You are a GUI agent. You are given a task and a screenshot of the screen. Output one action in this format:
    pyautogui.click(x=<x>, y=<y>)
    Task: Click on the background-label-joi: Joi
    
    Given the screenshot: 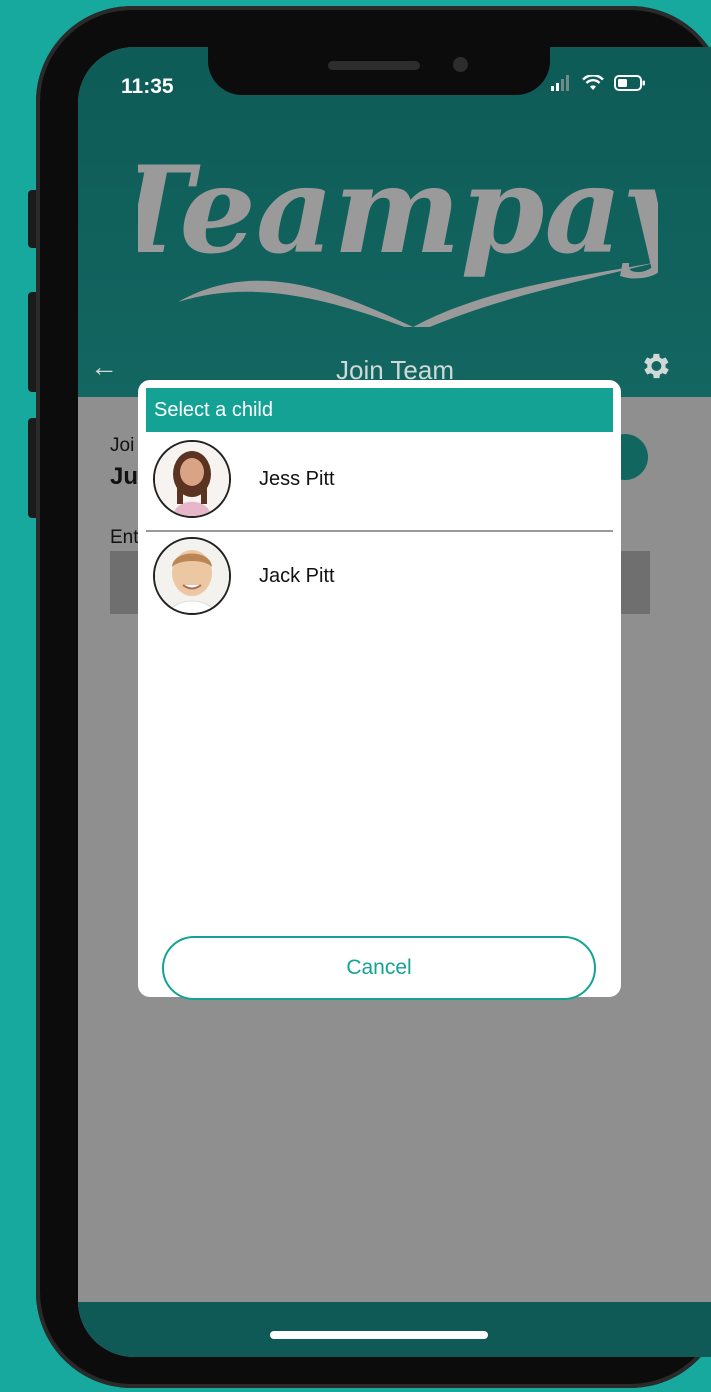 What is the action you would take?
    pyautogui.click(x=122, y=445)
    